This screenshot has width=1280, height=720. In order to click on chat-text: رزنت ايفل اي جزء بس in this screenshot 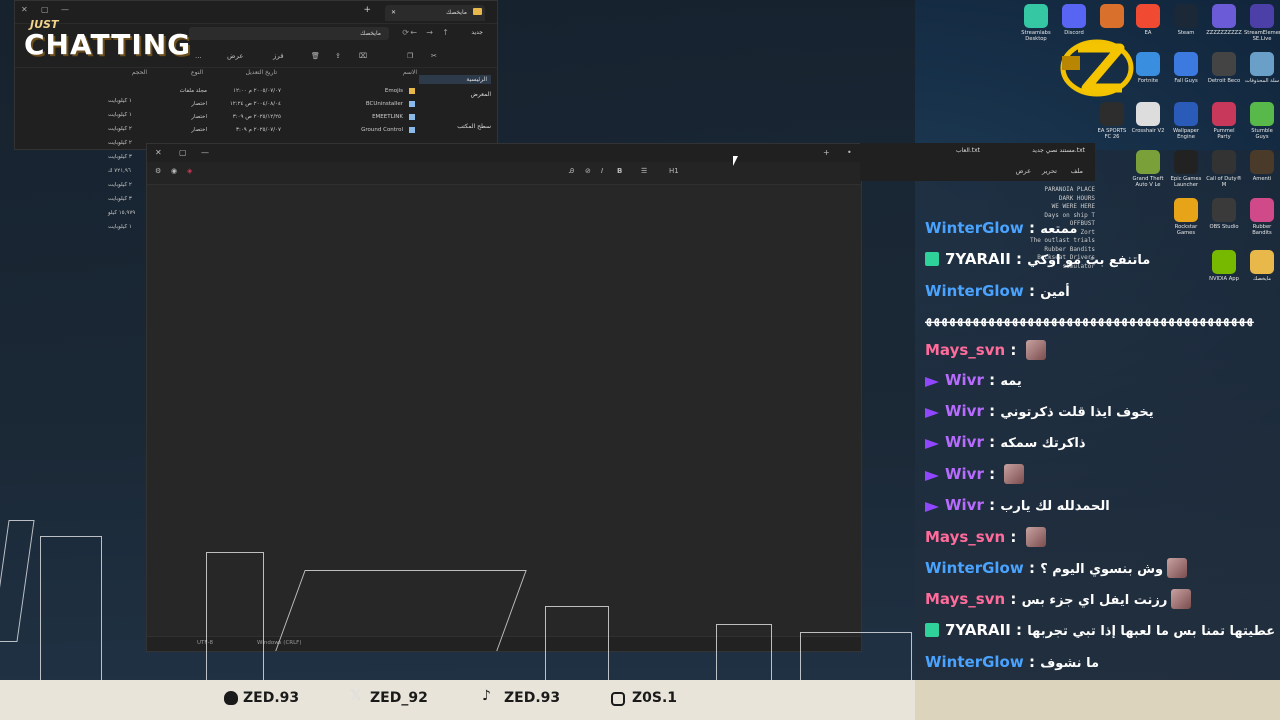, I will do `click(1094, 600)`.